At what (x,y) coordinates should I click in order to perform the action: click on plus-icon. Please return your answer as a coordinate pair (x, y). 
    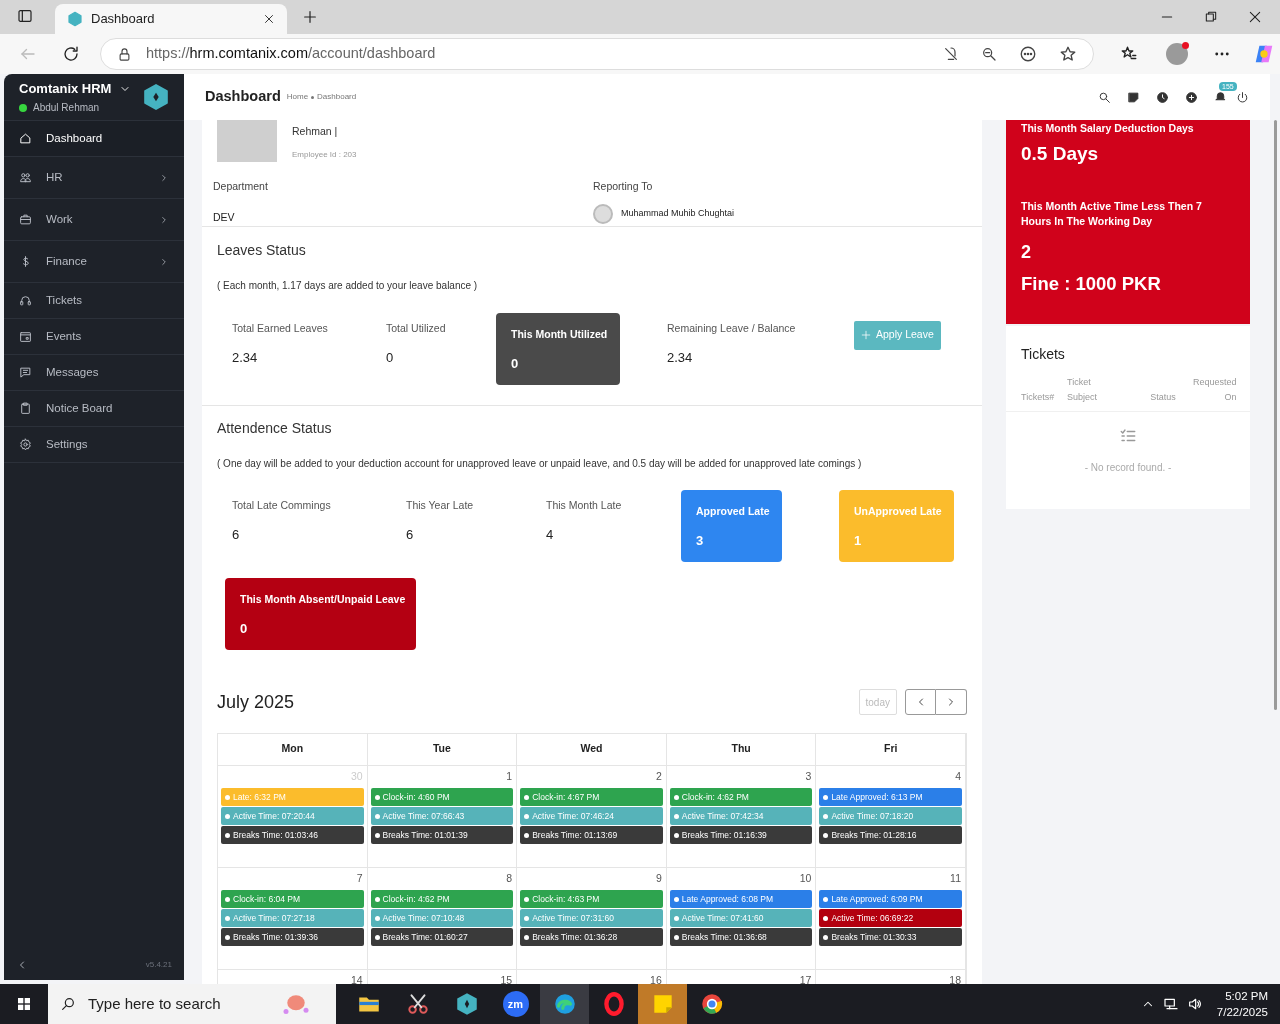
    Looking at the image, I should click on (866, 335).